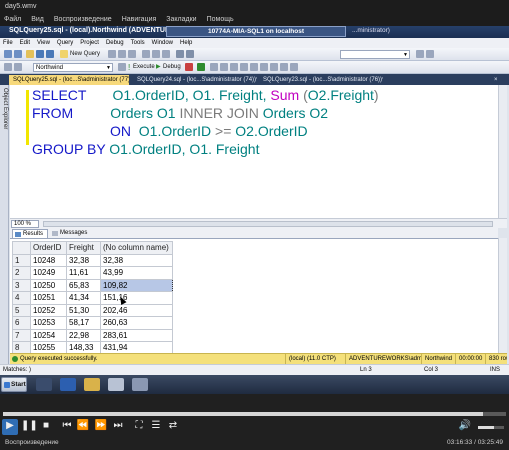  I want to click on grid-cell: 109,82, so click(136, 285).